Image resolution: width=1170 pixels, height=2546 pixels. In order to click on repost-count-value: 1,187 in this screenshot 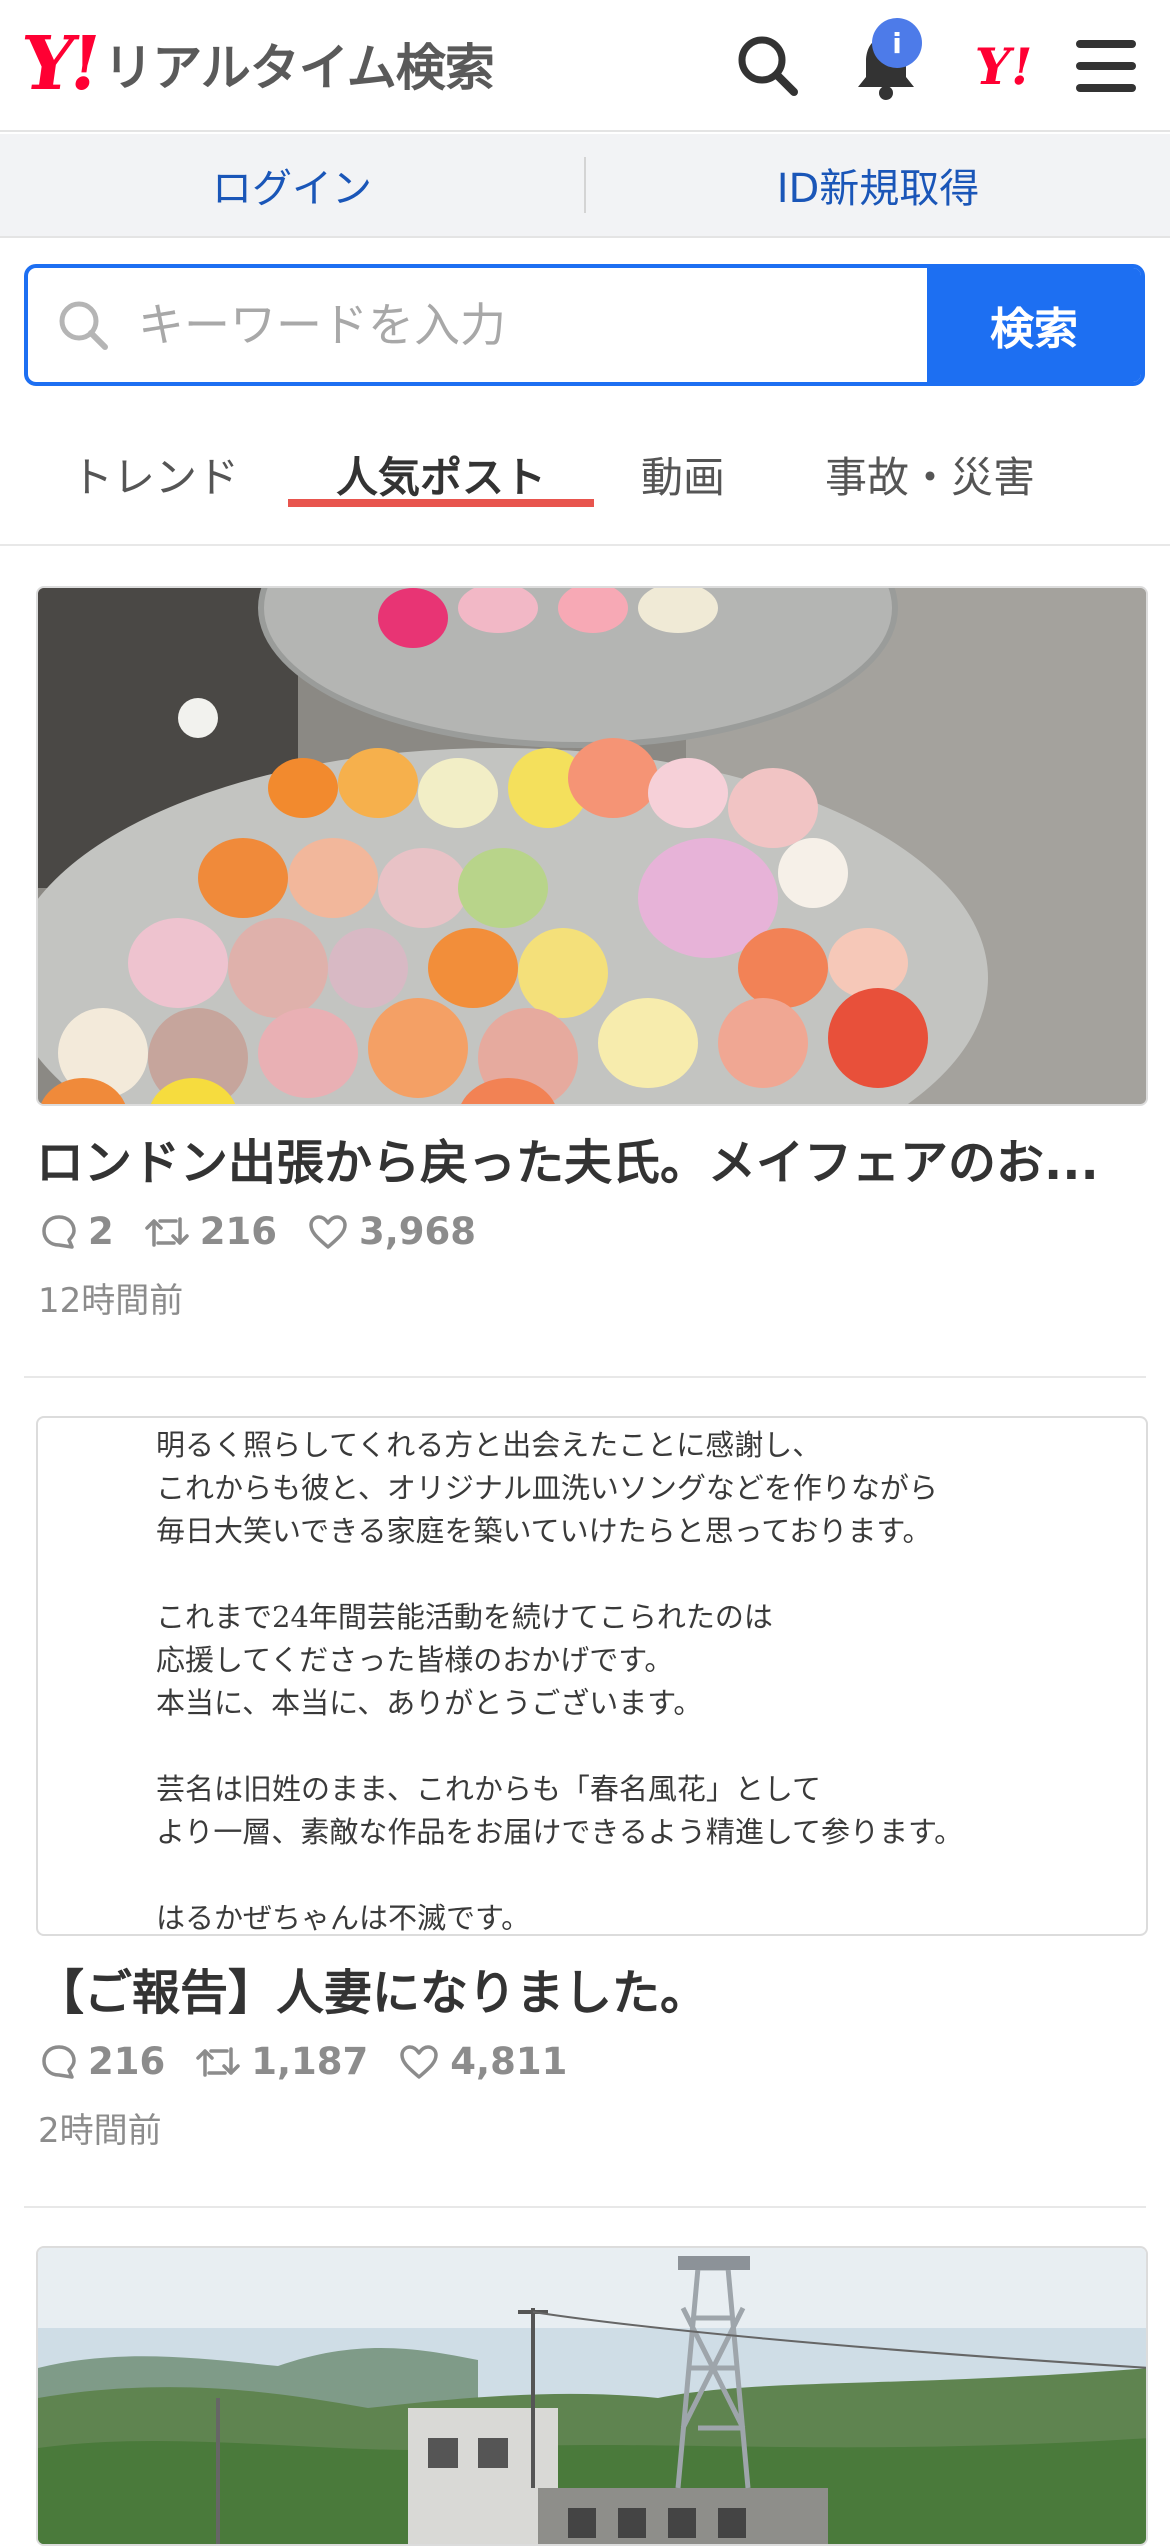, I will do `click(310, 2061)`.